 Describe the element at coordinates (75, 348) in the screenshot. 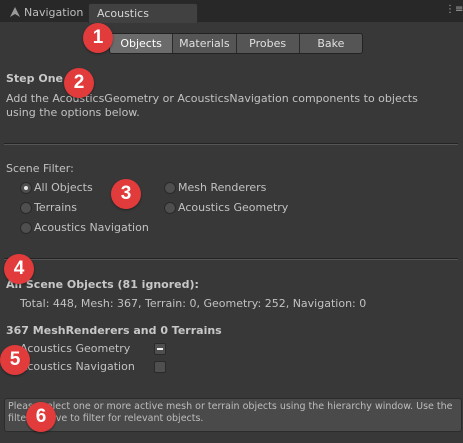

I see `acoustics-geometry-label: Acoustics Geometry` at that location.